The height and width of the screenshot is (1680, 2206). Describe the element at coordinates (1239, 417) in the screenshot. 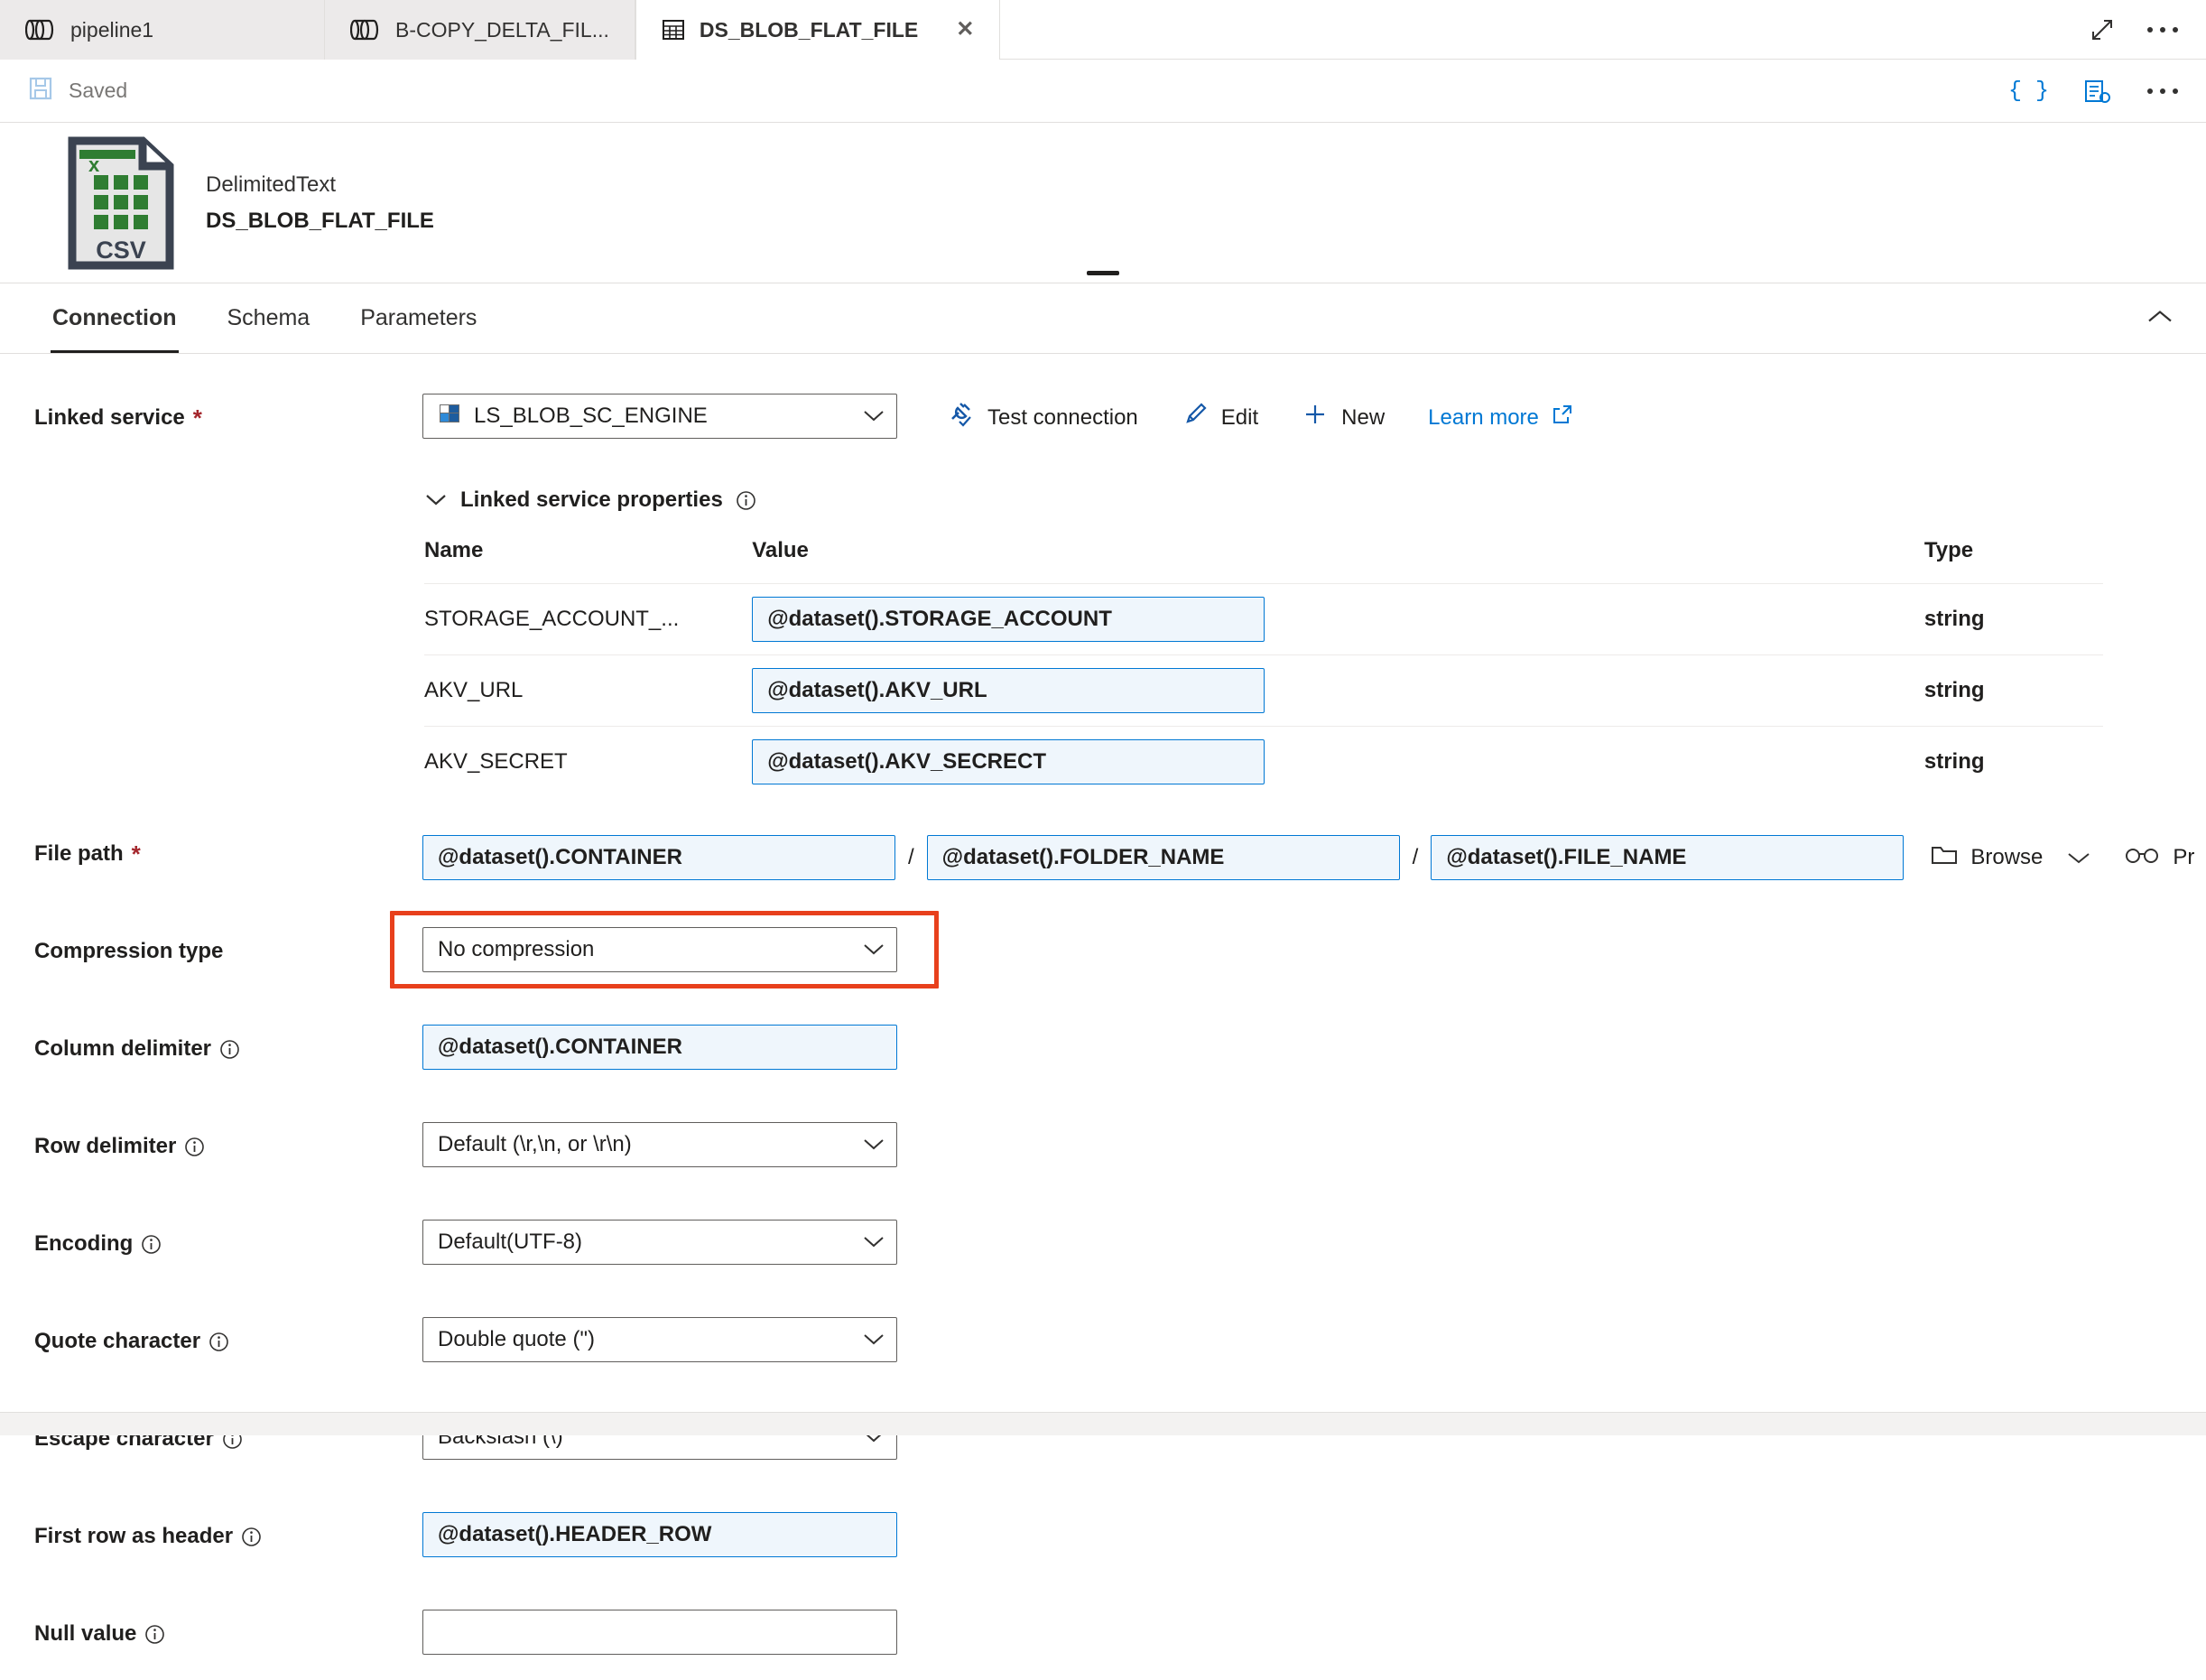

I see `edit-label: Edit` at that location.